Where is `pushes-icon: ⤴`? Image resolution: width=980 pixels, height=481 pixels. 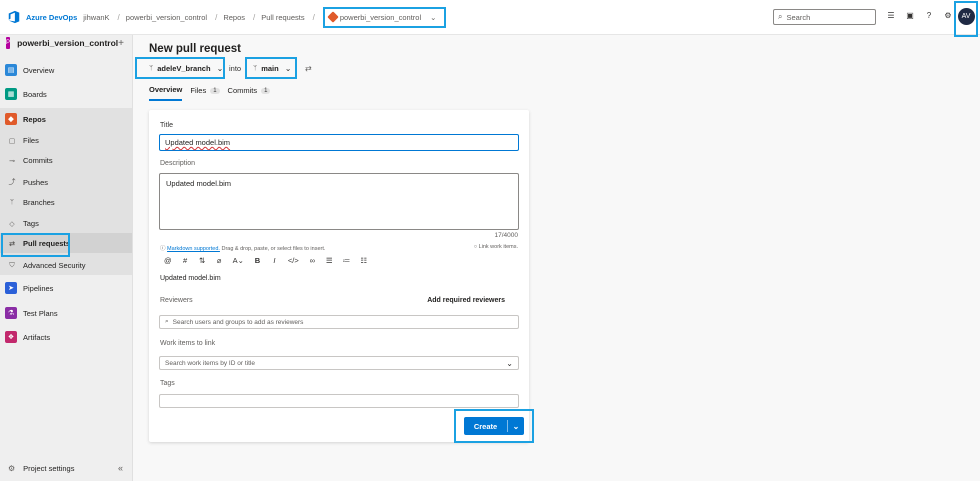
pushes-icon: ⤴ is located at coordinates (12, 182).